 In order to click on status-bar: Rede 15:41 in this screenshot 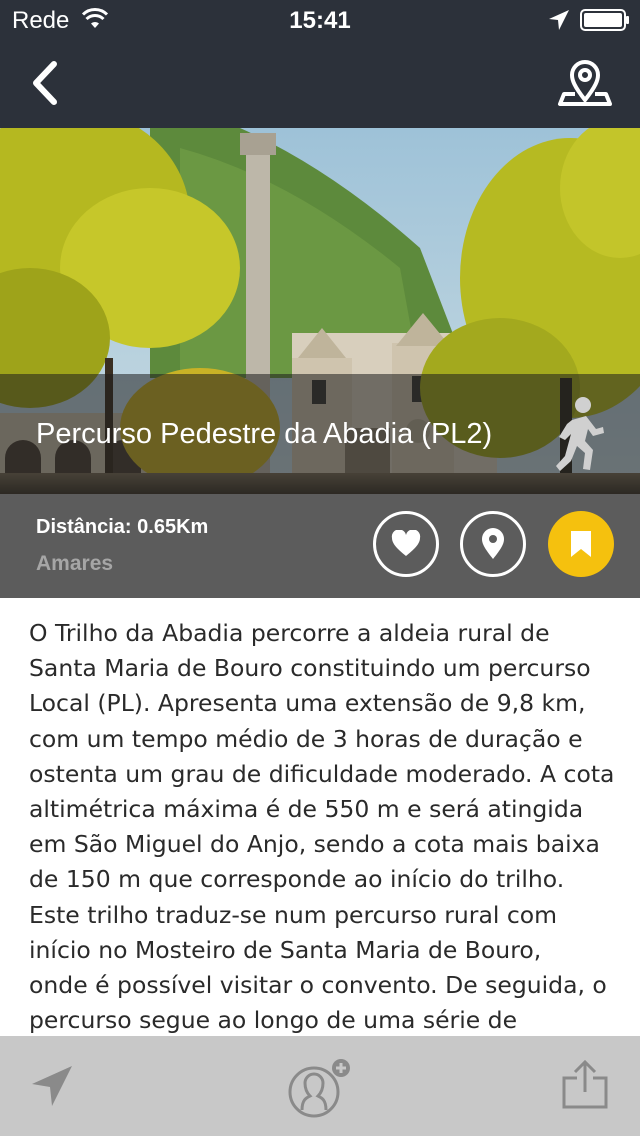, I will do `click(320, 20)`.